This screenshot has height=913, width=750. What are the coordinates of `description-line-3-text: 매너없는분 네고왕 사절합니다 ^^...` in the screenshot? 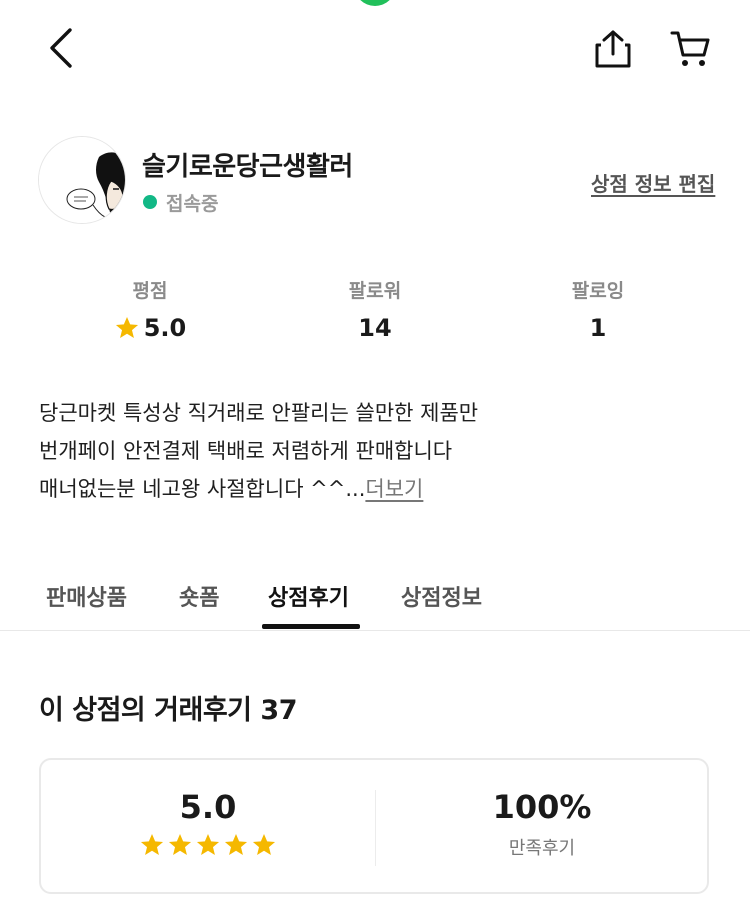 It's located at (202, 489).